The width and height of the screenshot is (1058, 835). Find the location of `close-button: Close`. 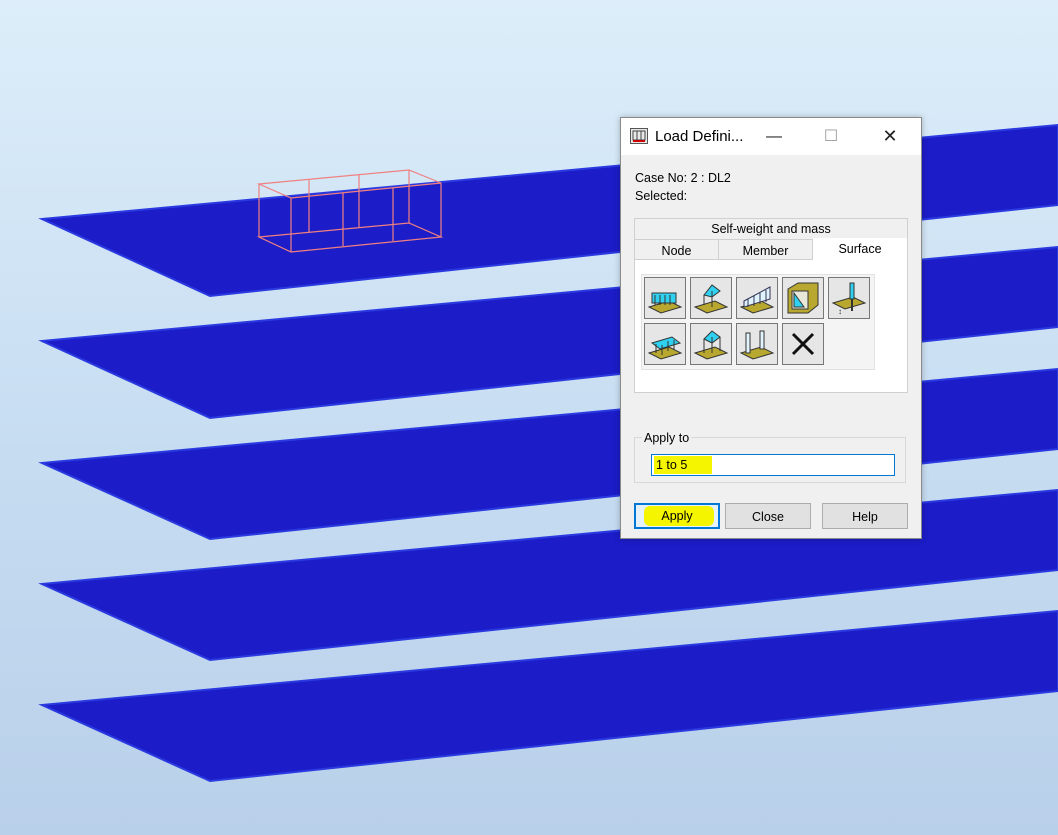

close-button: Close is located at coordinates (768, 516).